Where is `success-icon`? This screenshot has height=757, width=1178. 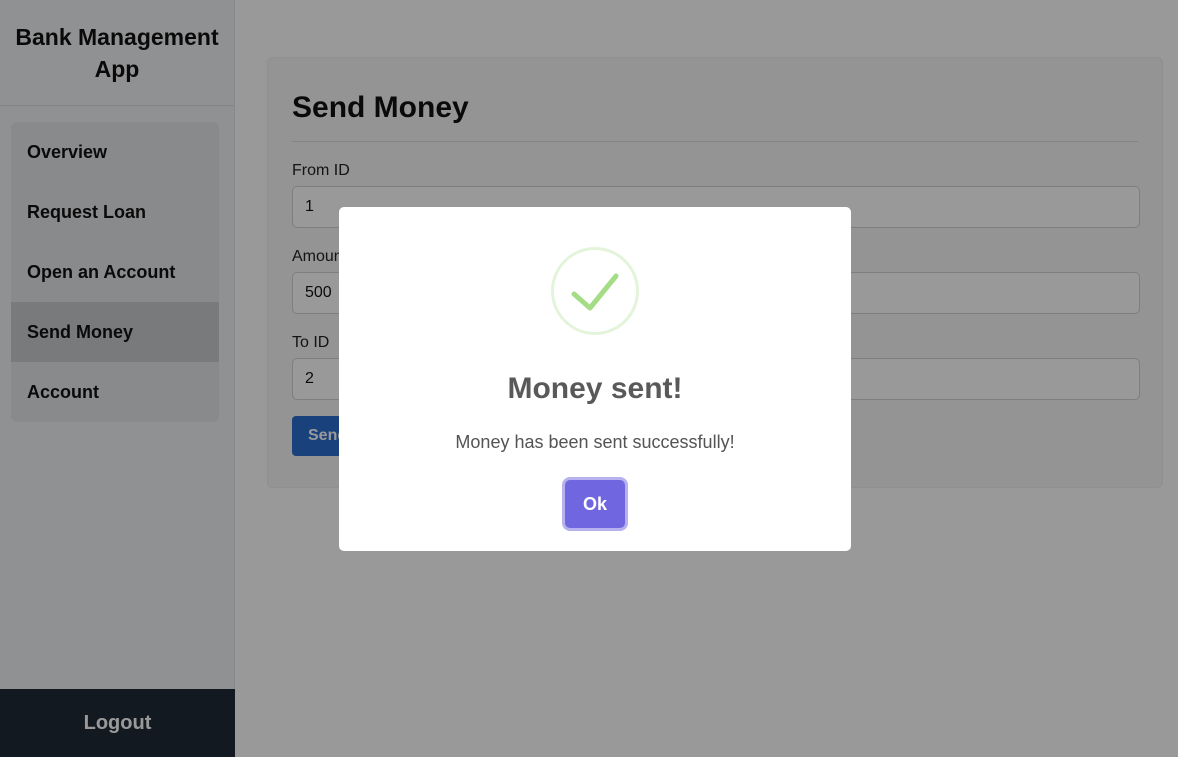 success-icon is located at coordinates (595, 291).